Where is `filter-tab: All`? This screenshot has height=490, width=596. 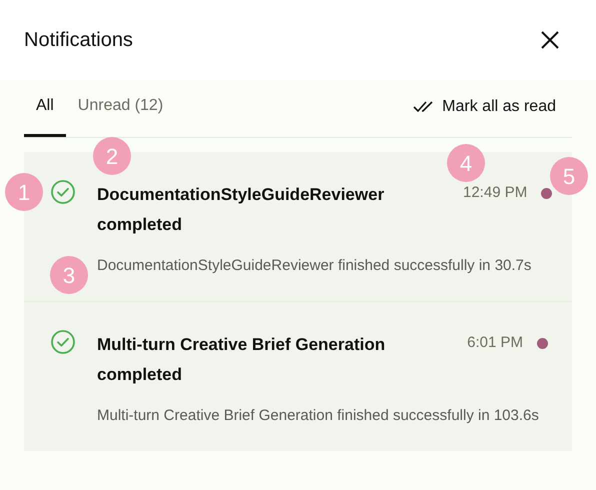
filter-tab: All is located at coordinates (45, 115).